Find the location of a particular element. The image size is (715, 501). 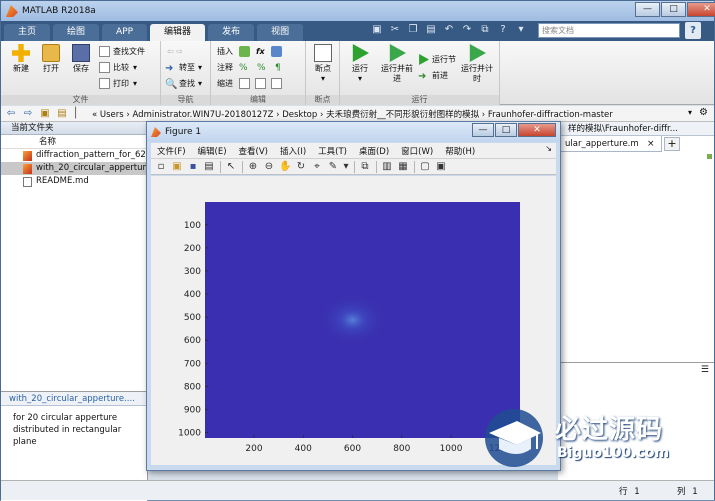

menu-help: 帮助(H) is located at coordinates (460, 151).